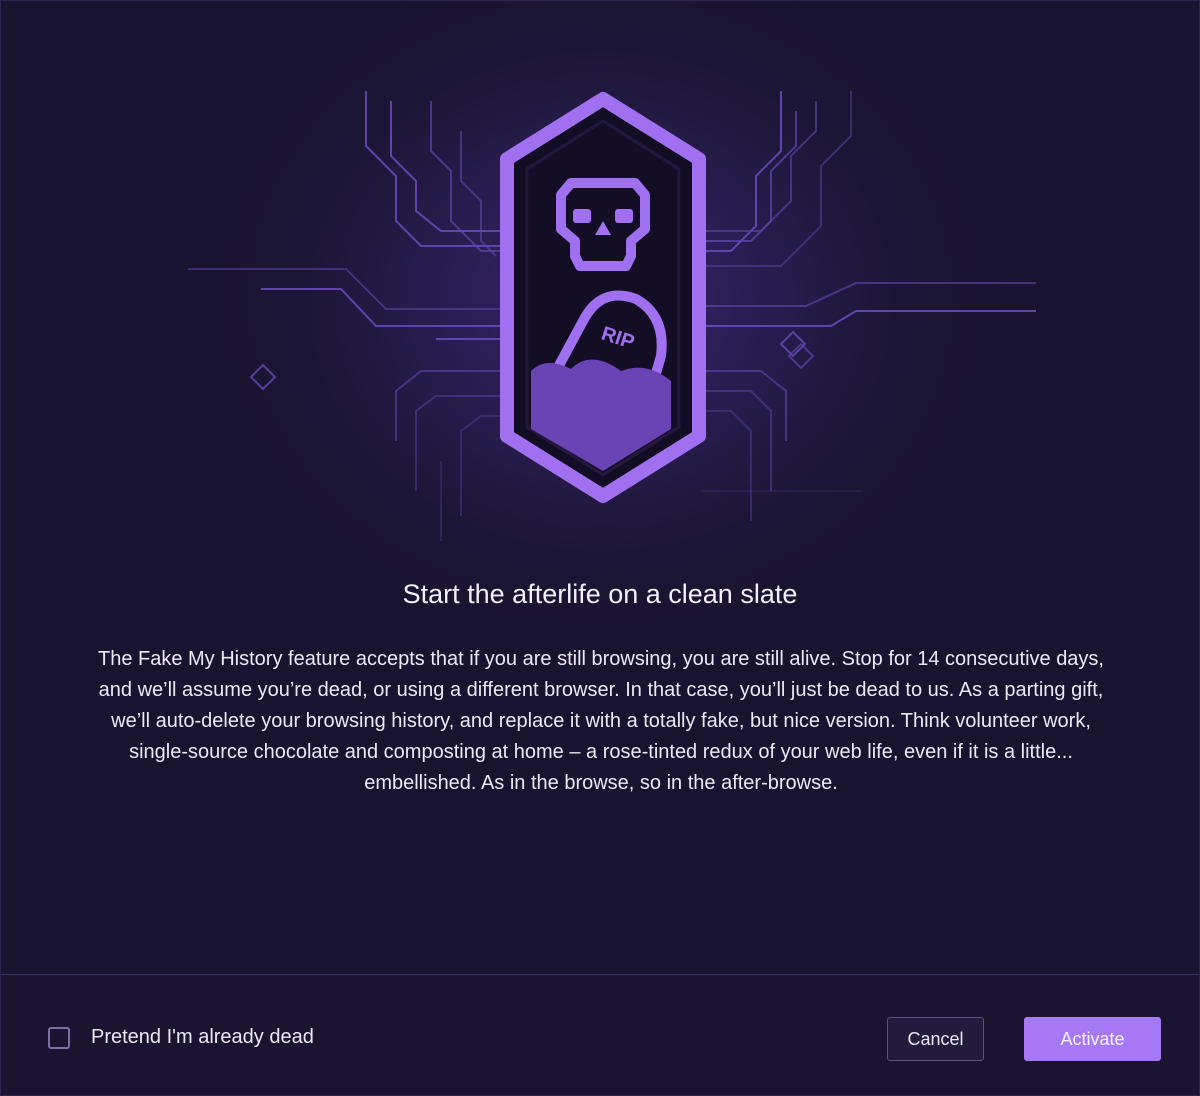  Describe the element at coordinates (600, 1034) in the screenshot. I see `dialog-footer: Pretend I'm already dead Cancel Activate` at that location.